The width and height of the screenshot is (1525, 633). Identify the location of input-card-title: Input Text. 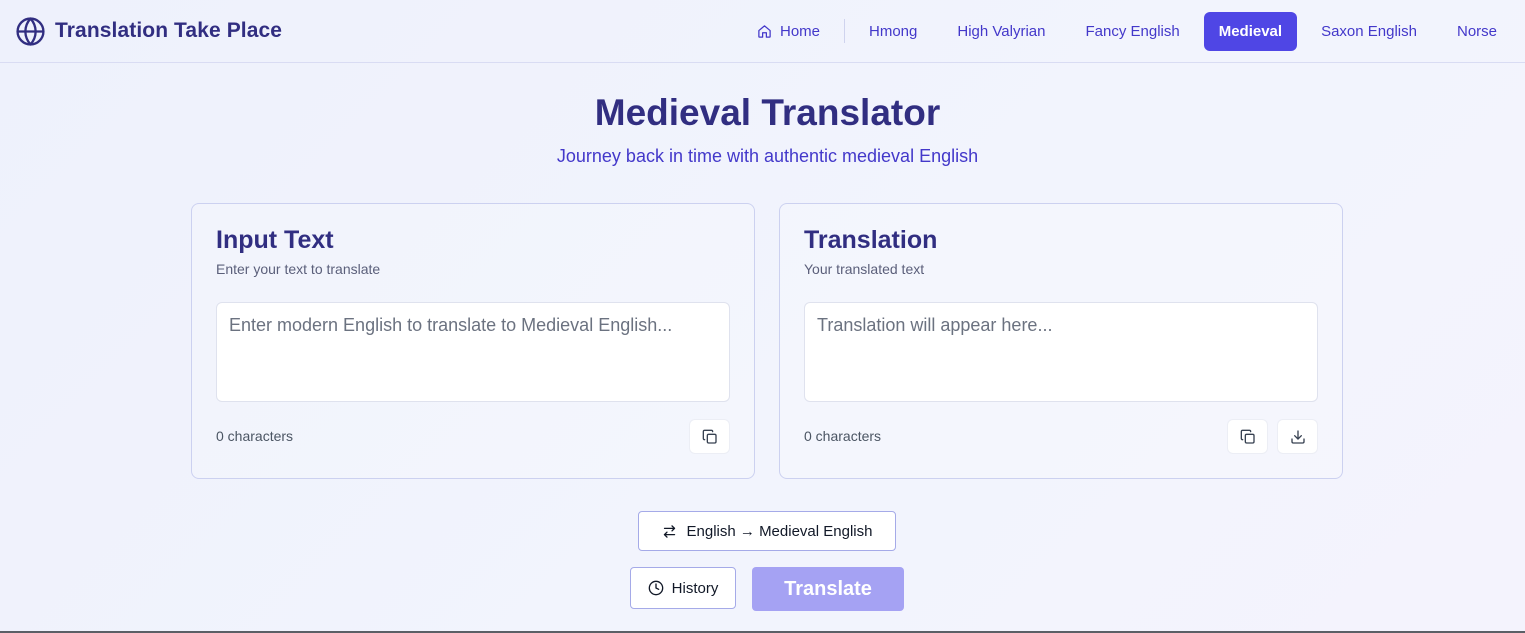
(275, 240).